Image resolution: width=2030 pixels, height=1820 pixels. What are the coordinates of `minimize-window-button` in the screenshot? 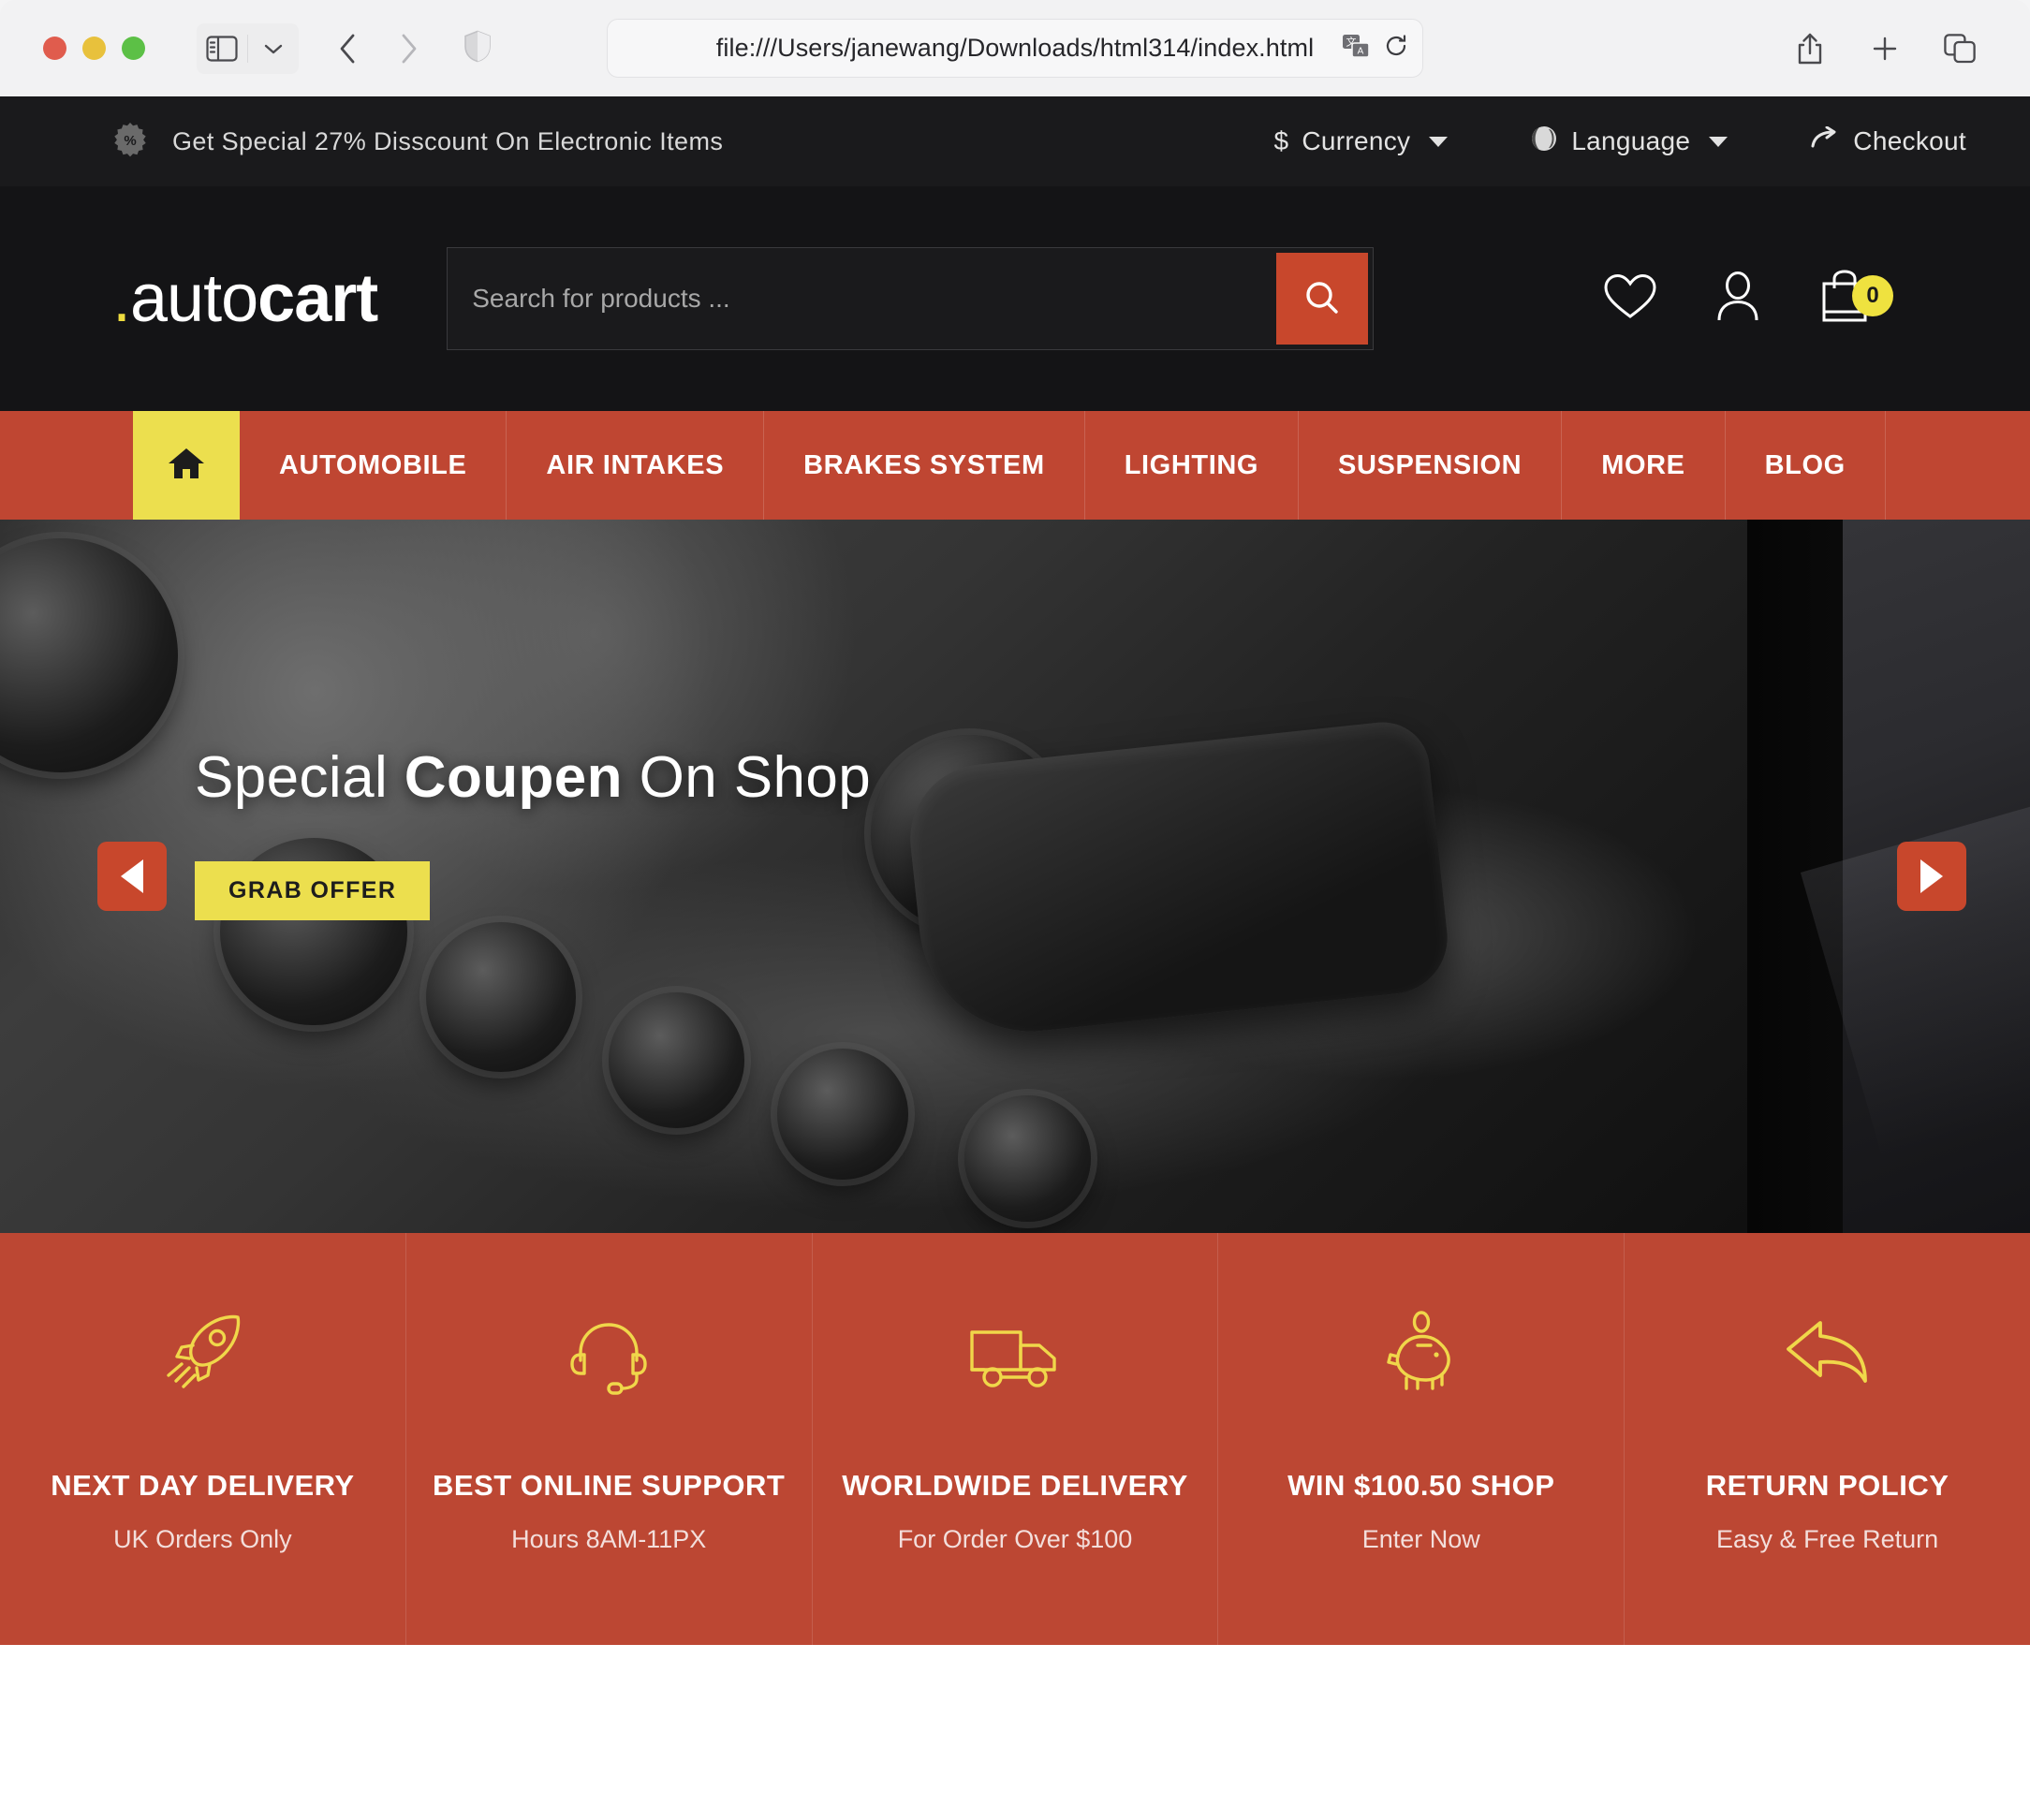 It's located at (94, 48).